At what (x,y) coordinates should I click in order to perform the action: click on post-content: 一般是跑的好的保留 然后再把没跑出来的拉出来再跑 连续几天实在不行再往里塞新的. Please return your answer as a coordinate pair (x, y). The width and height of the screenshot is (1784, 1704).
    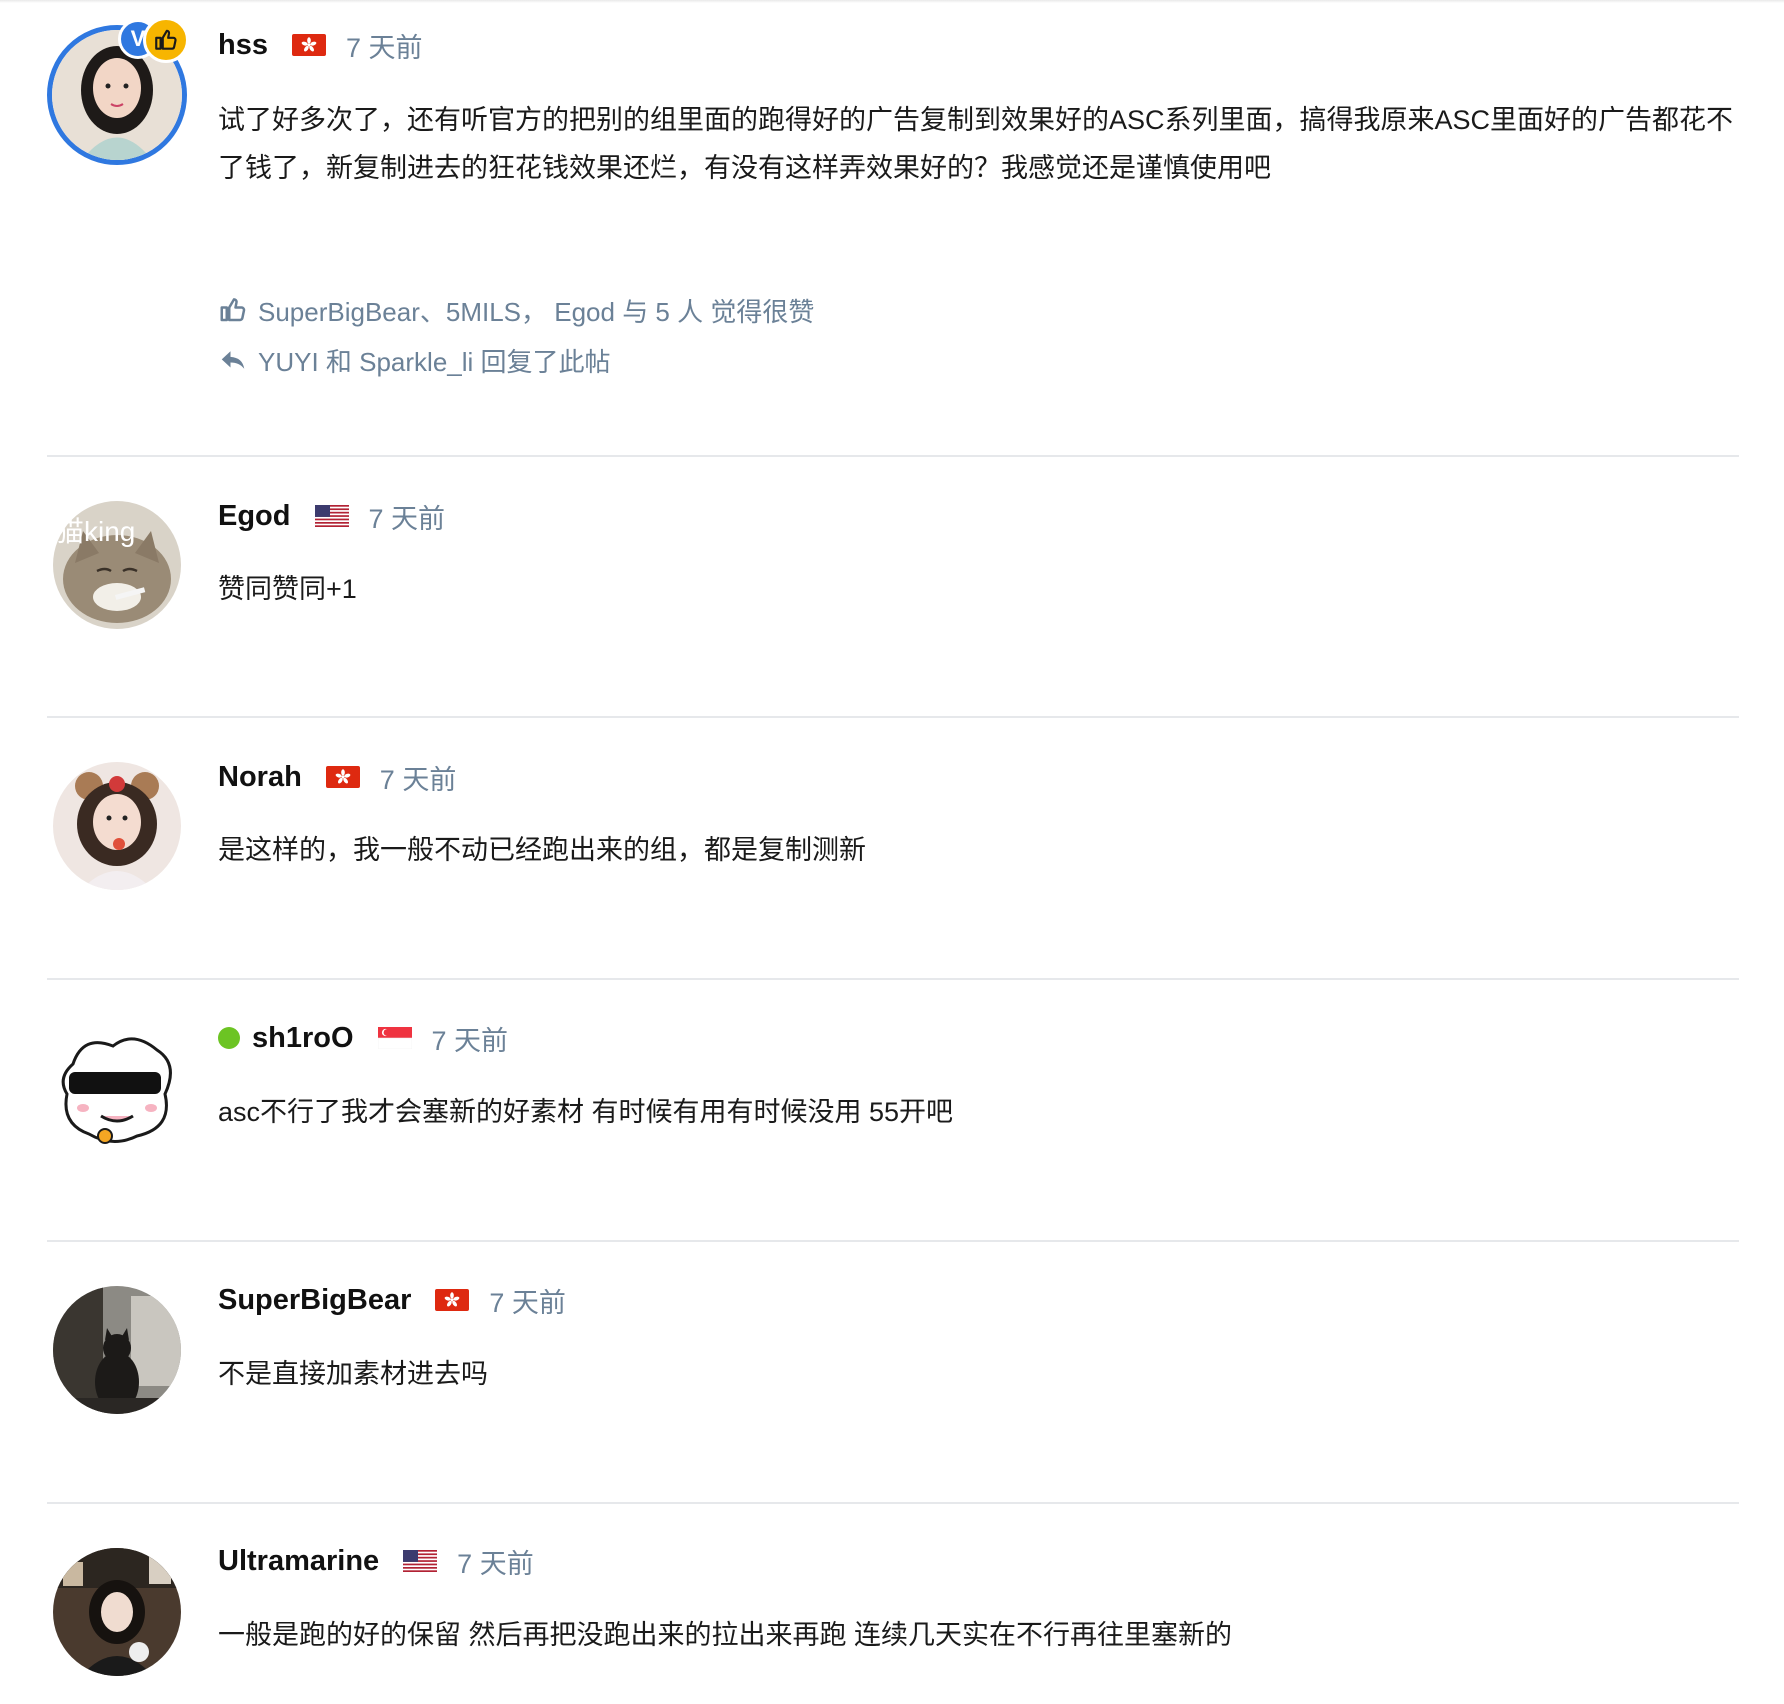
    Looking at the image, I should click on (725, 1635).